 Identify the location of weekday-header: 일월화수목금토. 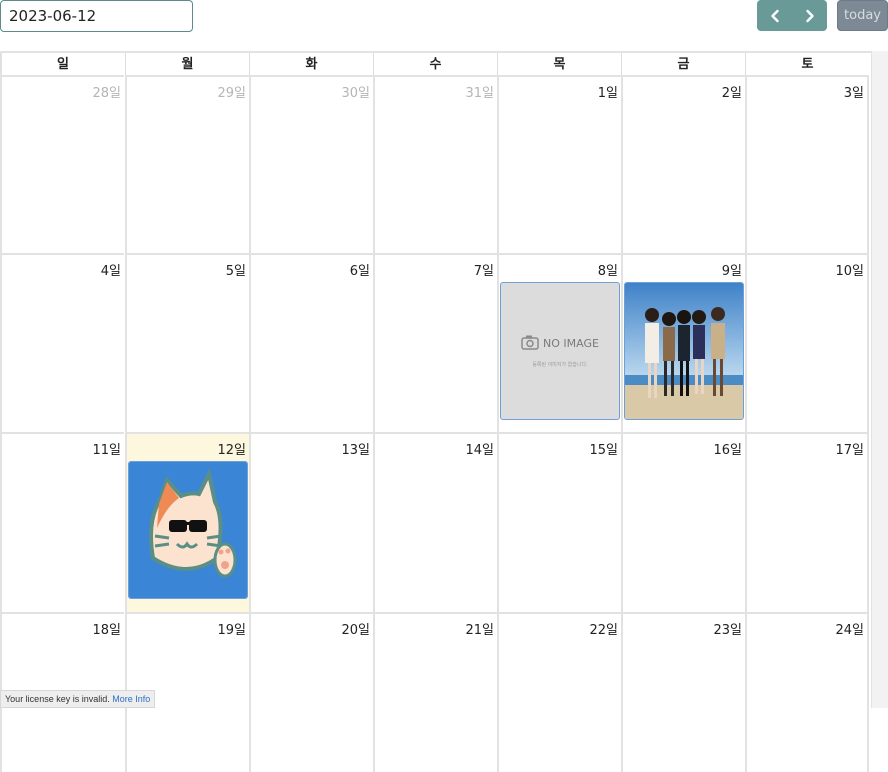
(435, 63).